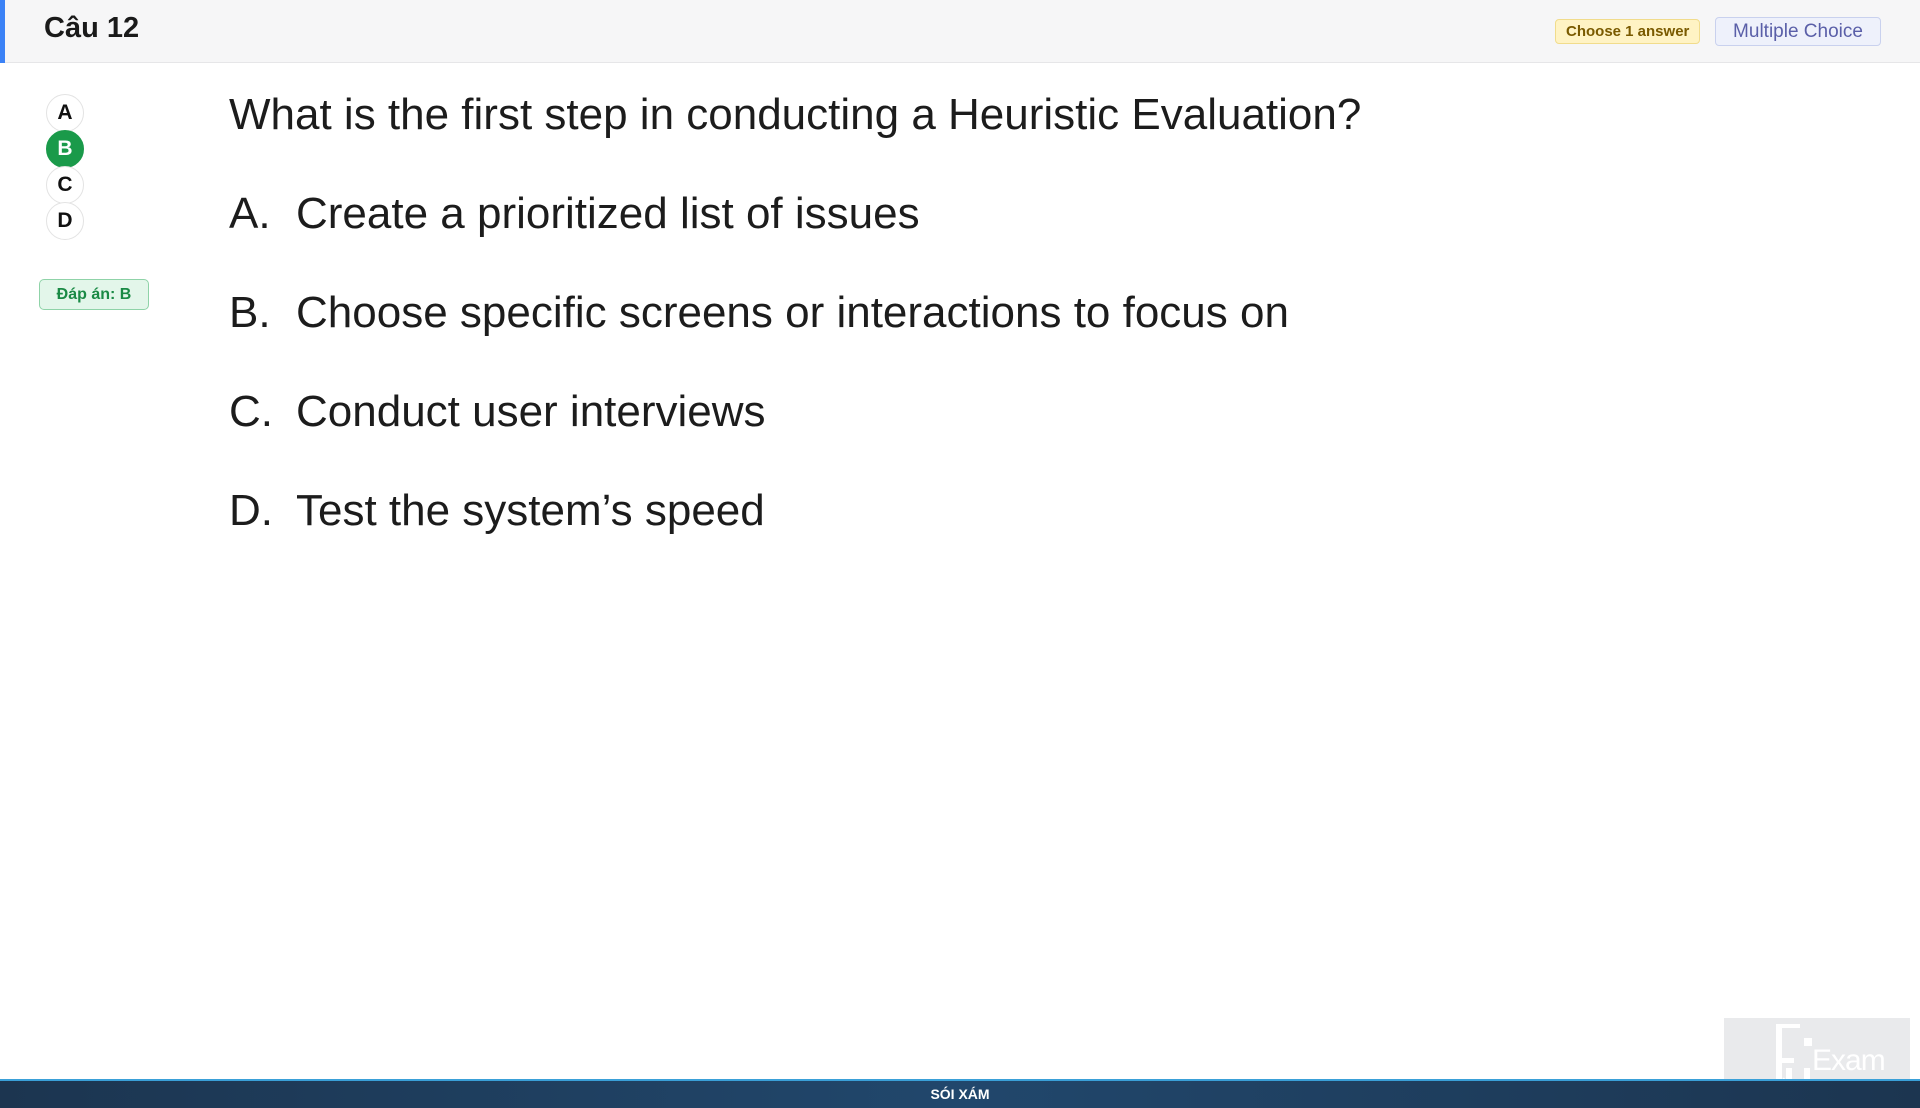  Describe the element at coordinates (251, 411) in the screenshot. I see `choice-c-letter: C.` at that location.